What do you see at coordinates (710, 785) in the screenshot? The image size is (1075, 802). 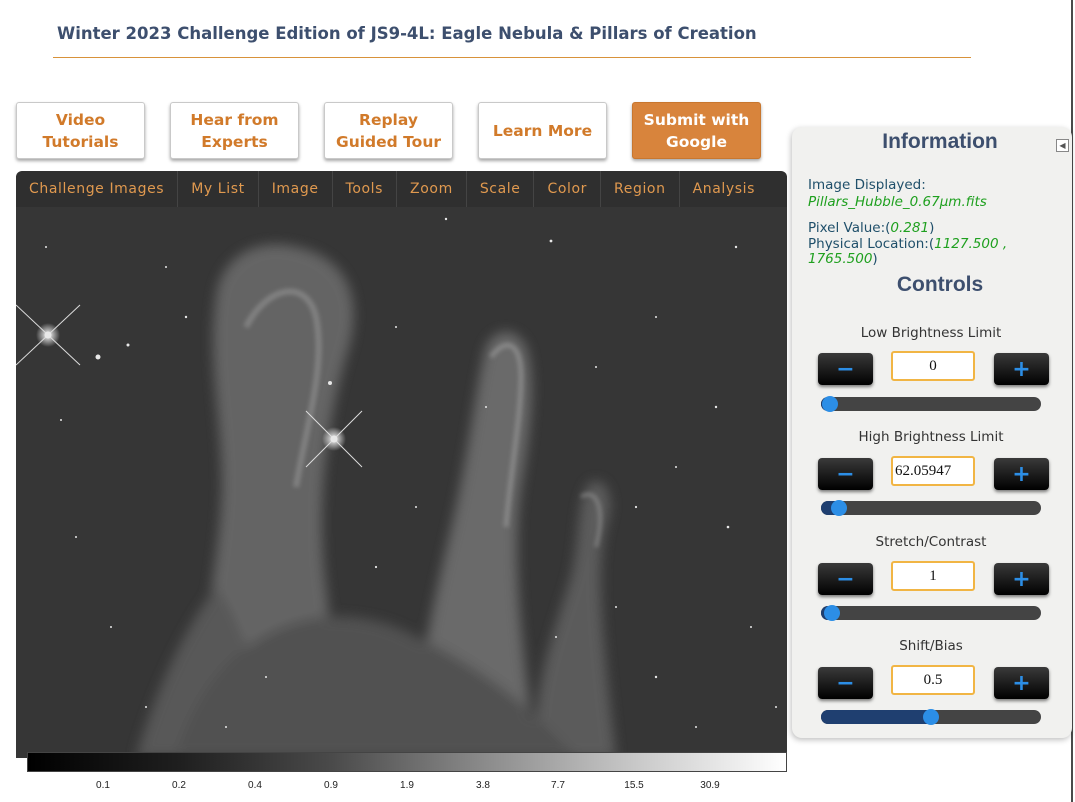 I see `colorbar-tick: 30.9` at bounding box center [710, 785].